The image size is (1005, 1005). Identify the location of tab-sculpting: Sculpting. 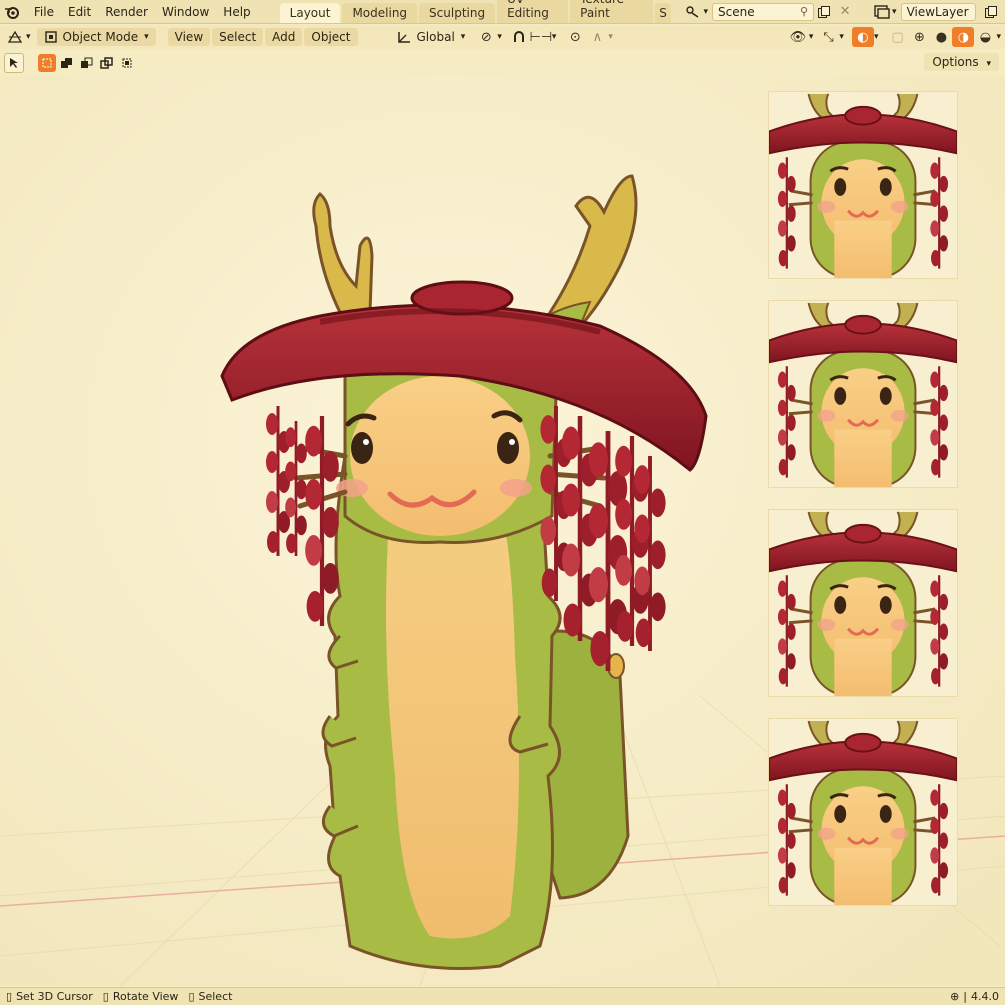
(457, 12).